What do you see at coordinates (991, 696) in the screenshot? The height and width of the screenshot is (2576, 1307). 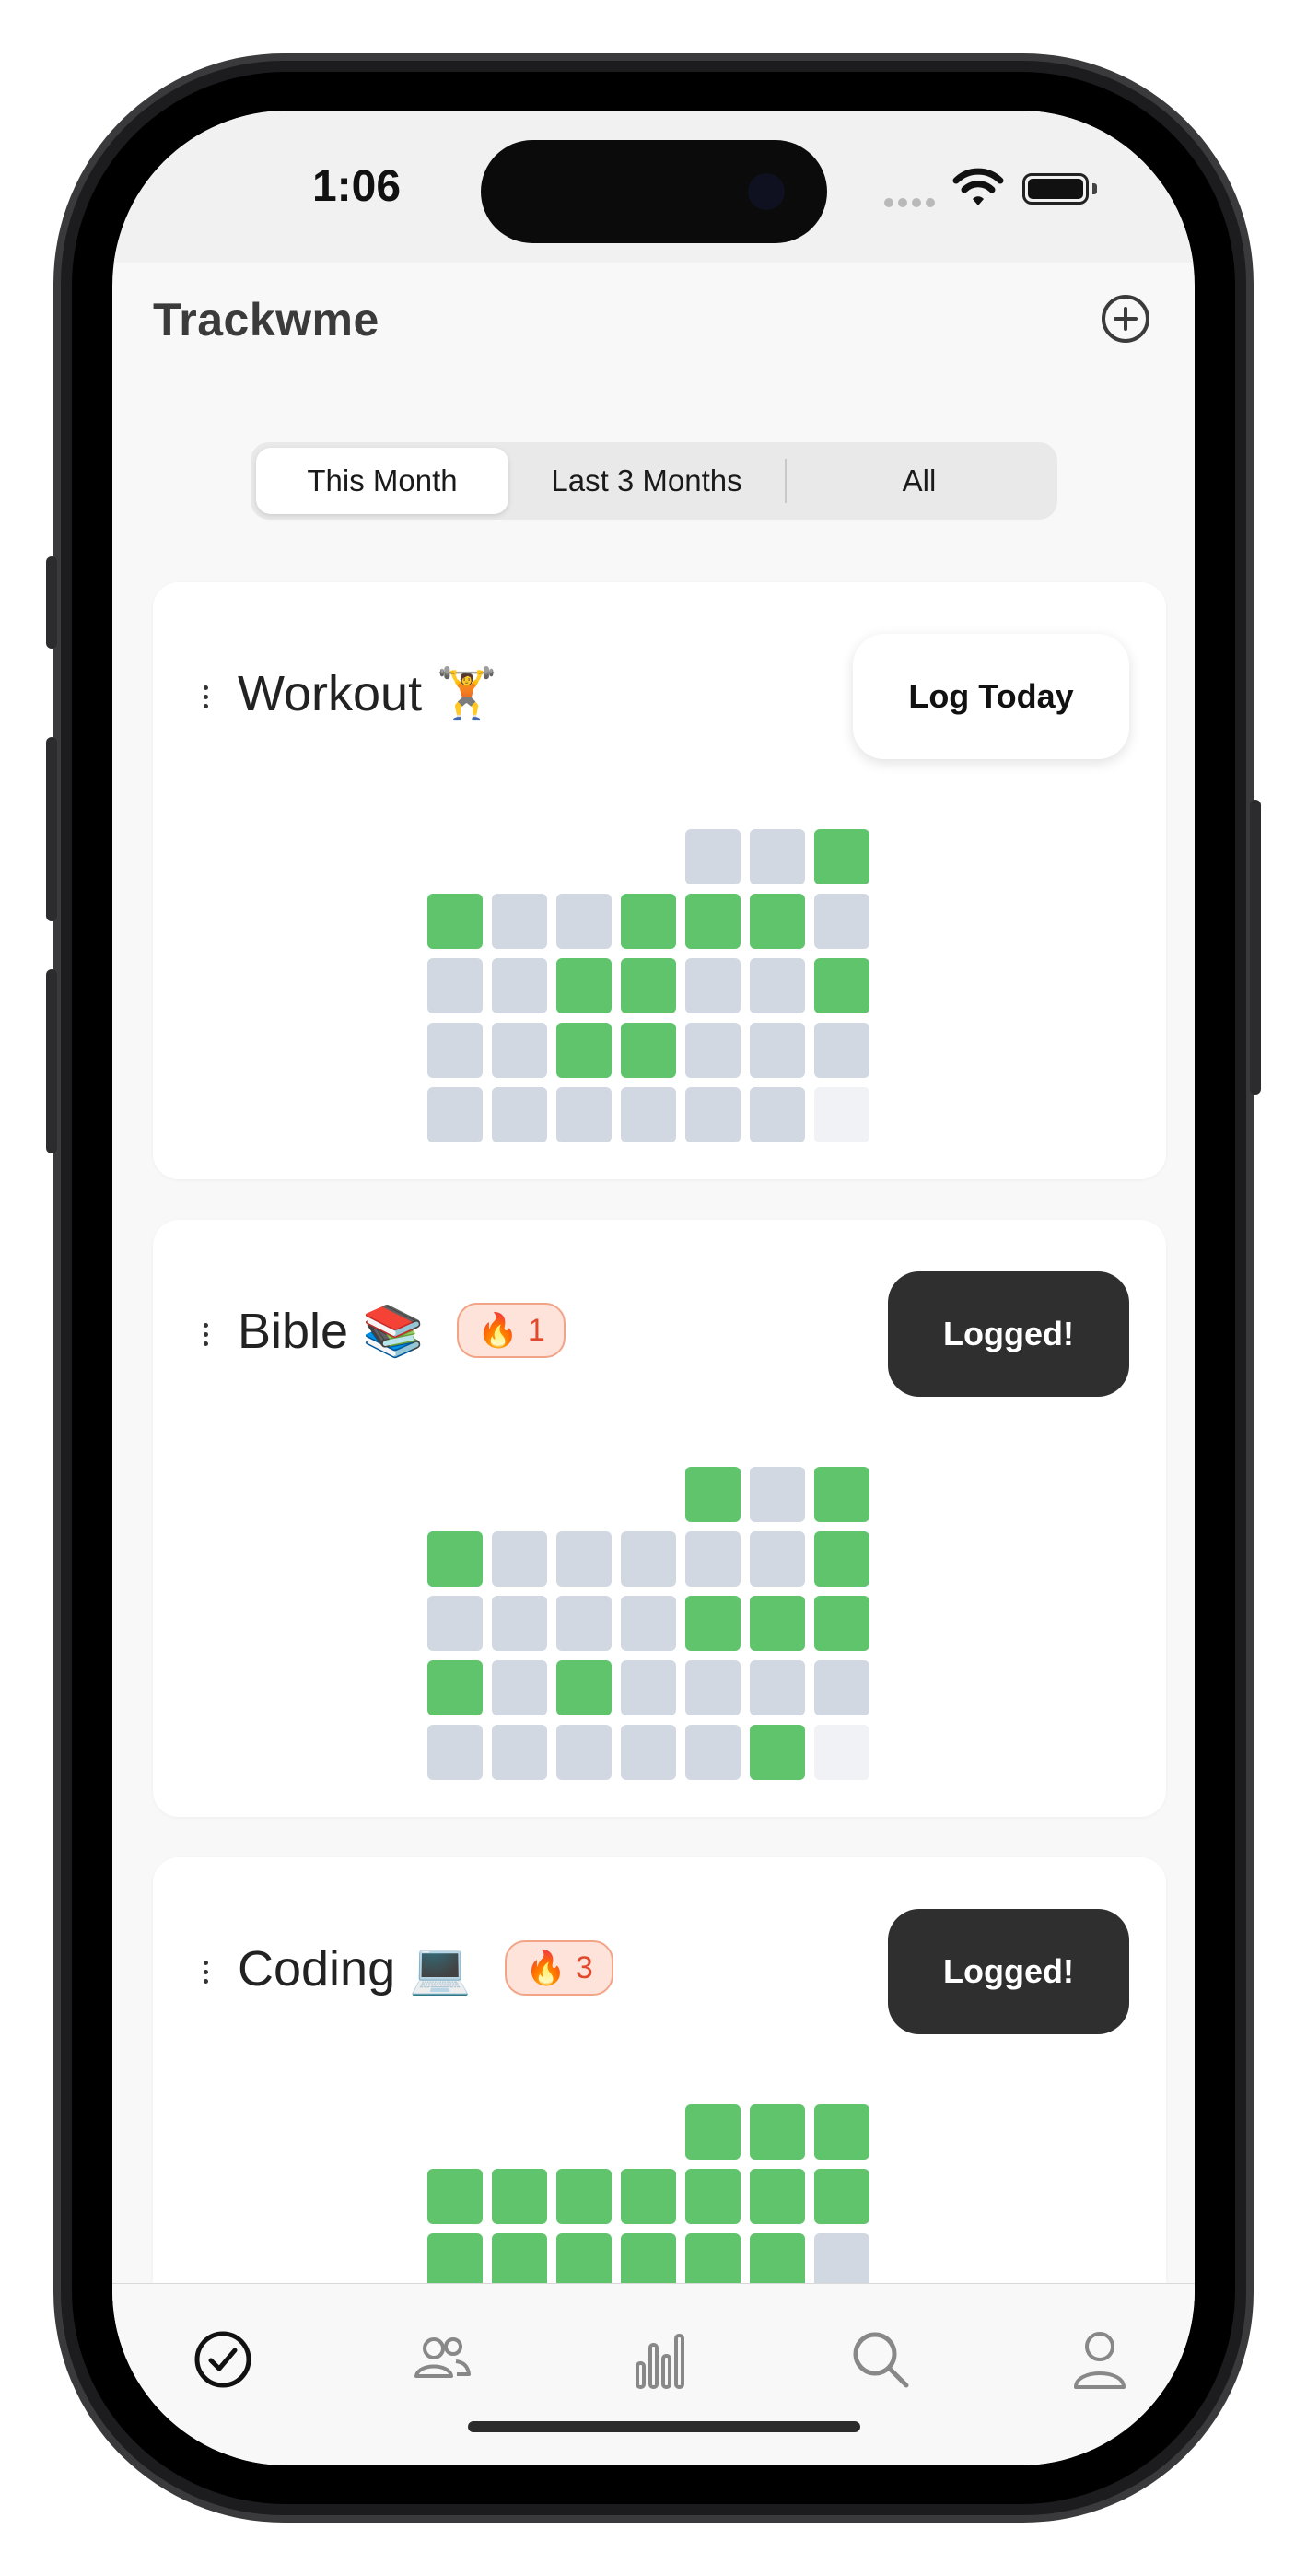 I see `log-today-button: Log Today` at bounding box center [991, 696].